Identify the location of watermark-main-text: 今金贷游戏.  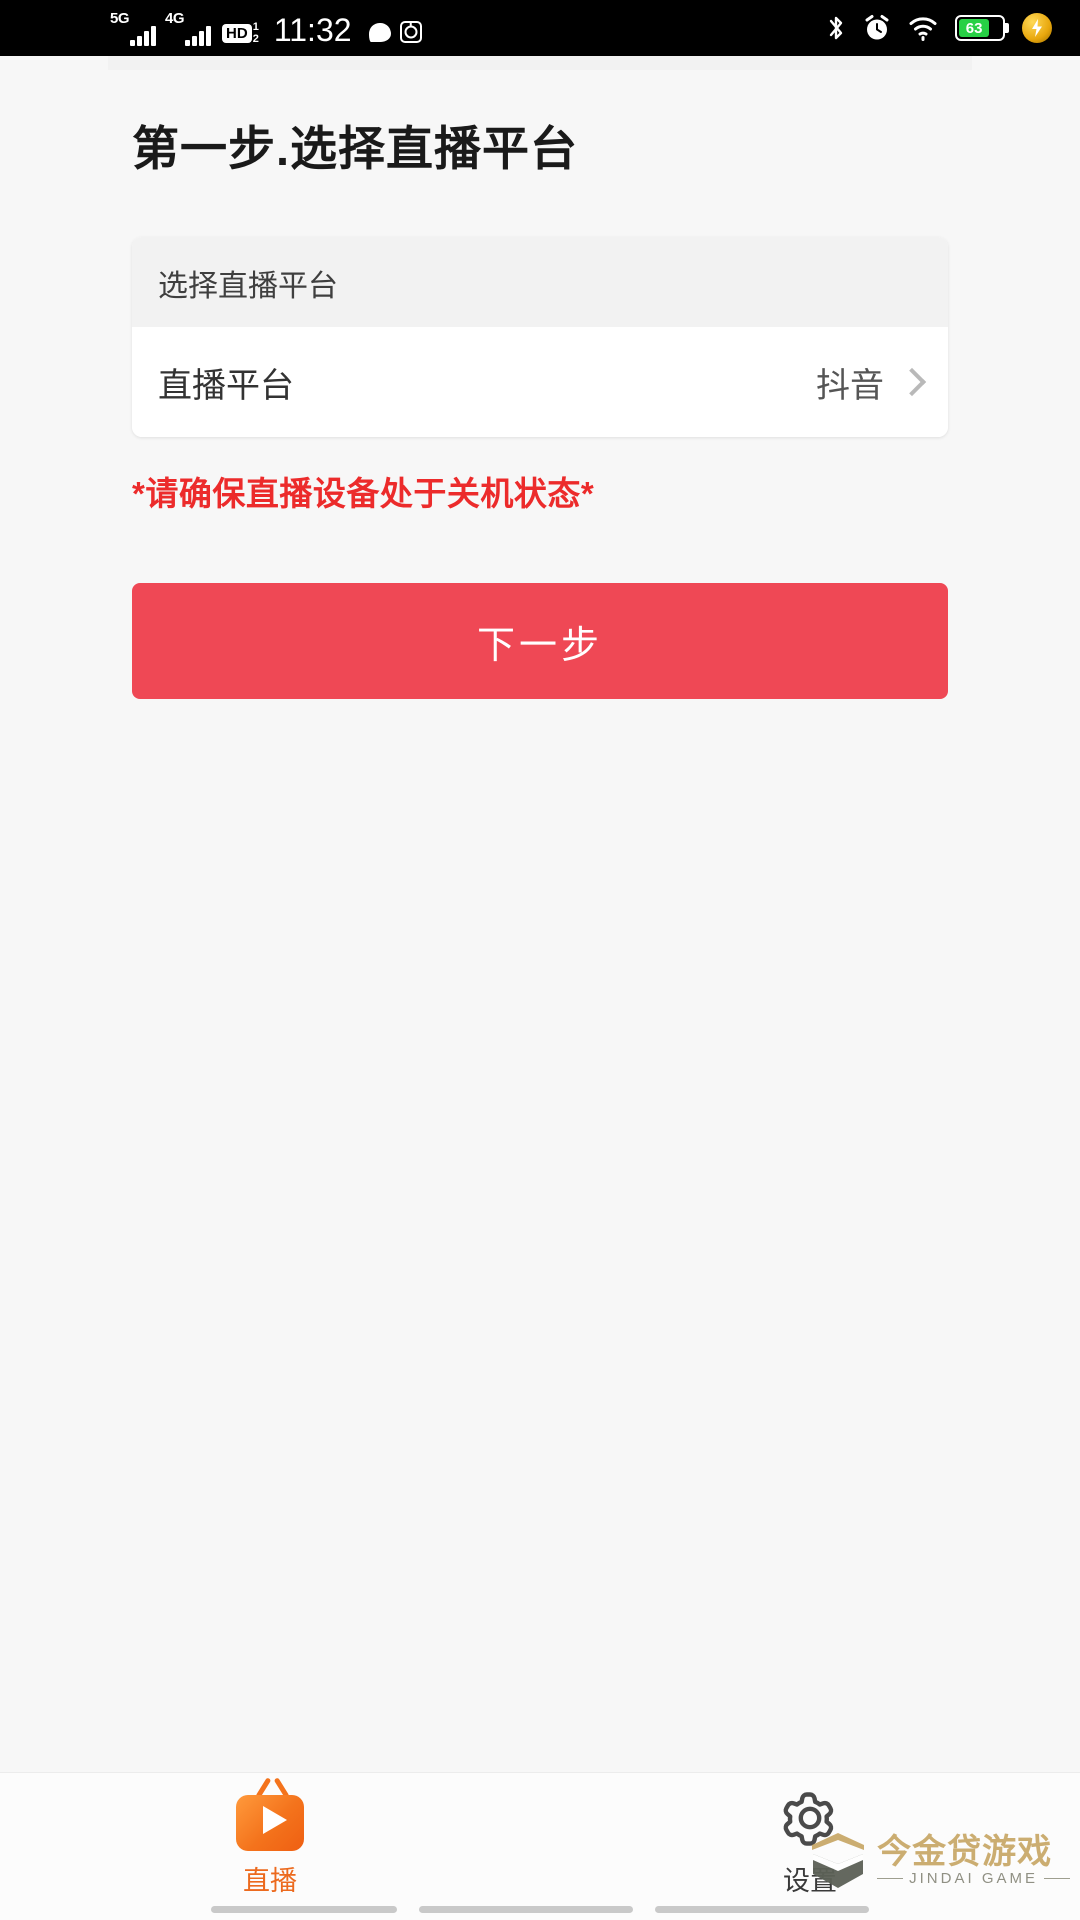
(965, 1851).